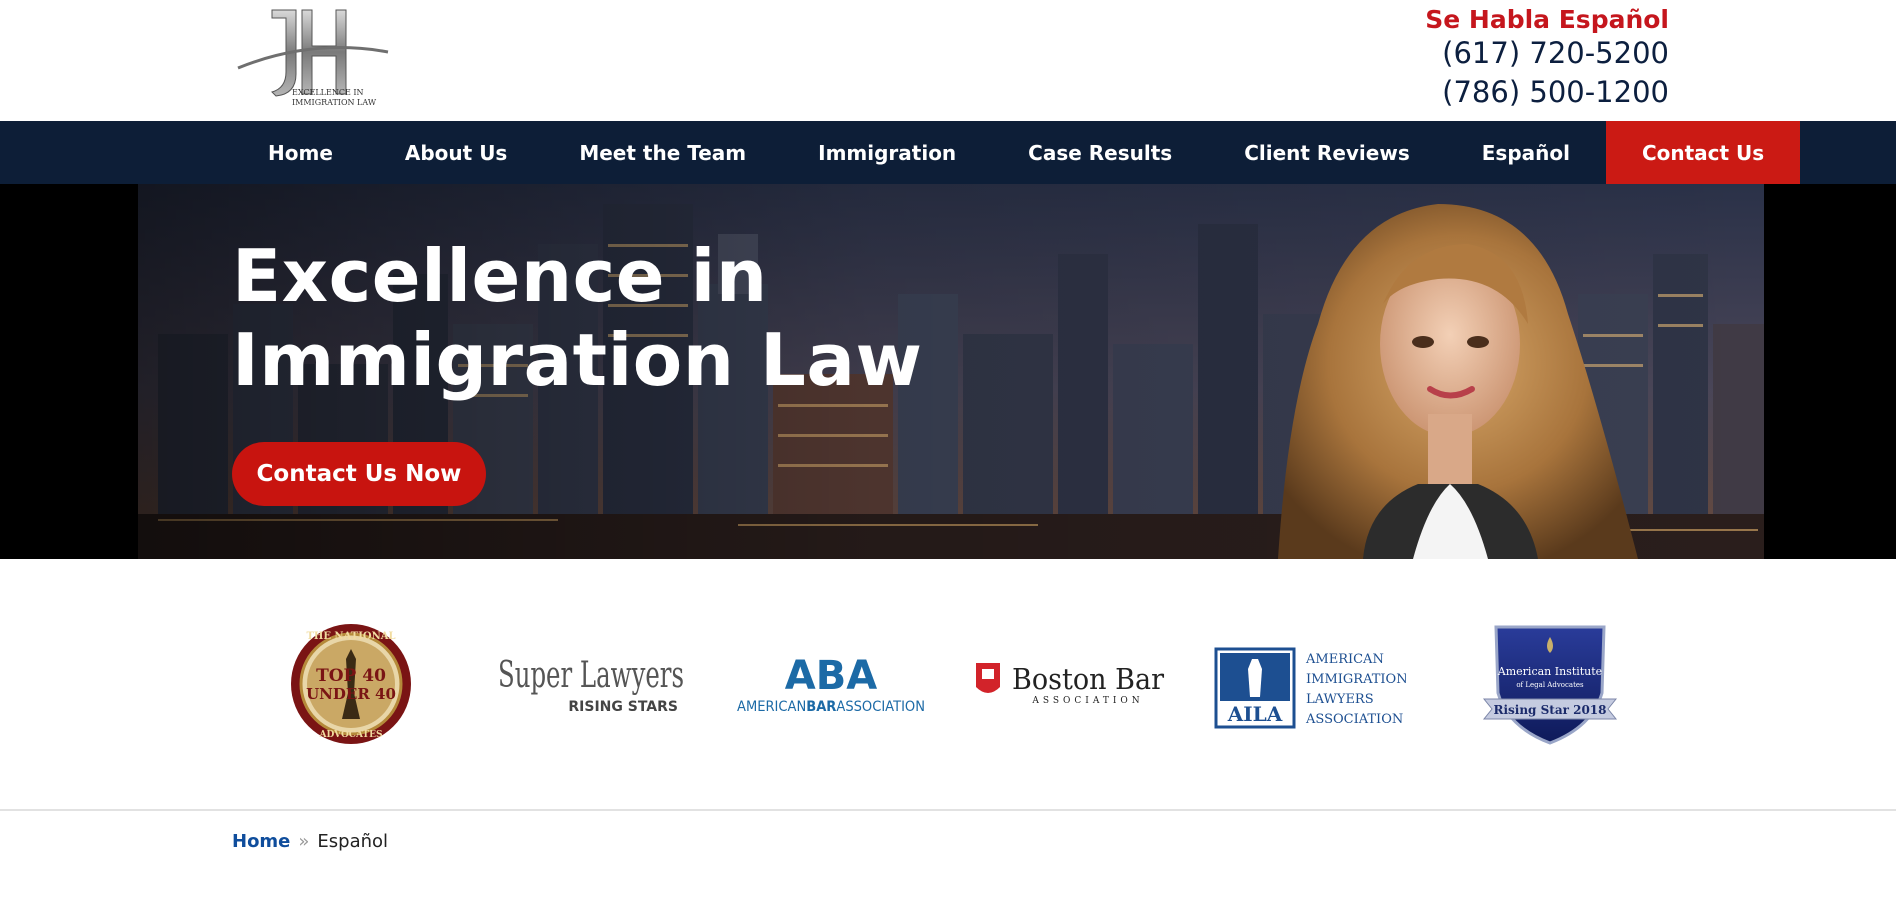  What do you see at coordinates (300, 152) in the screenshot?
I see `nav-home: Home` at bounding box center [300, 152].